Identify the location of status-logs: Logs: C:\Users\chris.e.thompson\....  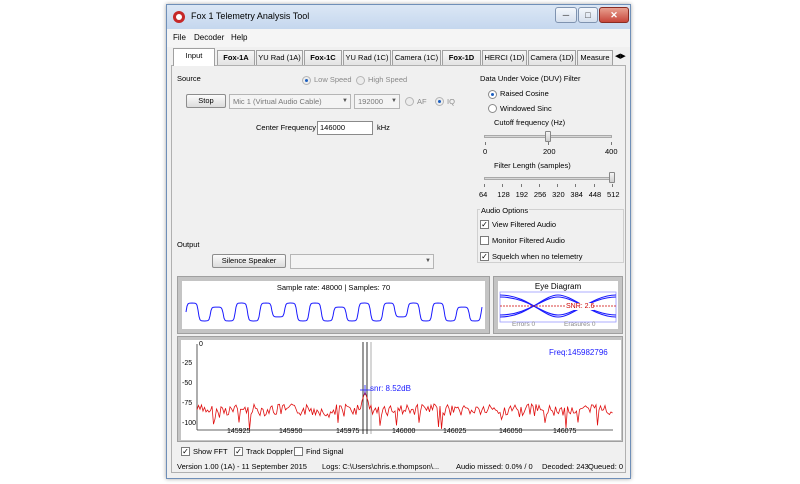
(381, 466).